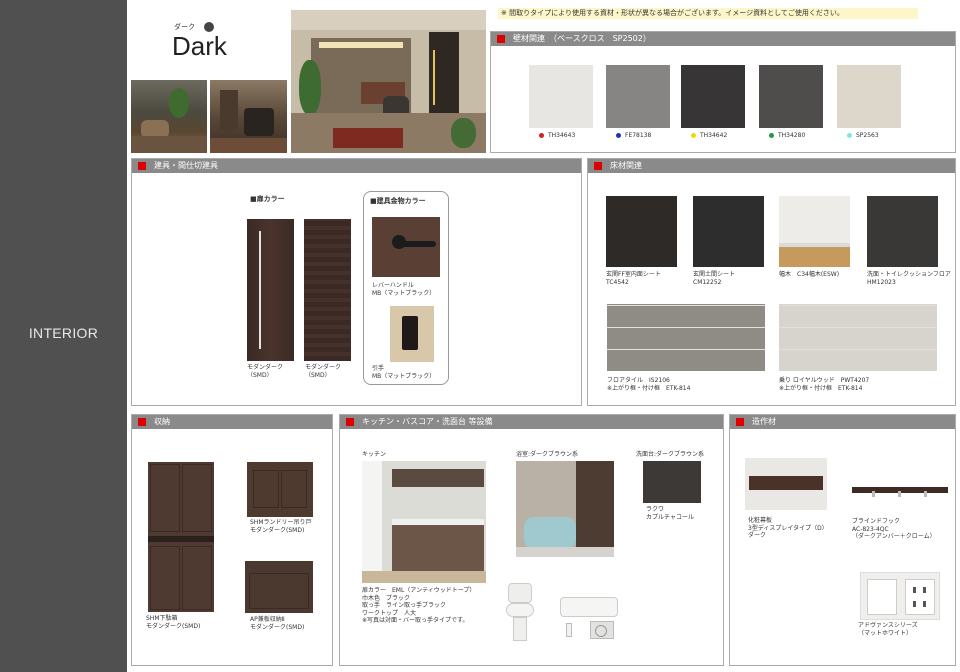 This screenshot has height=672, width=960. I want to click on wall-swatch-label: TH34642, so click(709, 136).